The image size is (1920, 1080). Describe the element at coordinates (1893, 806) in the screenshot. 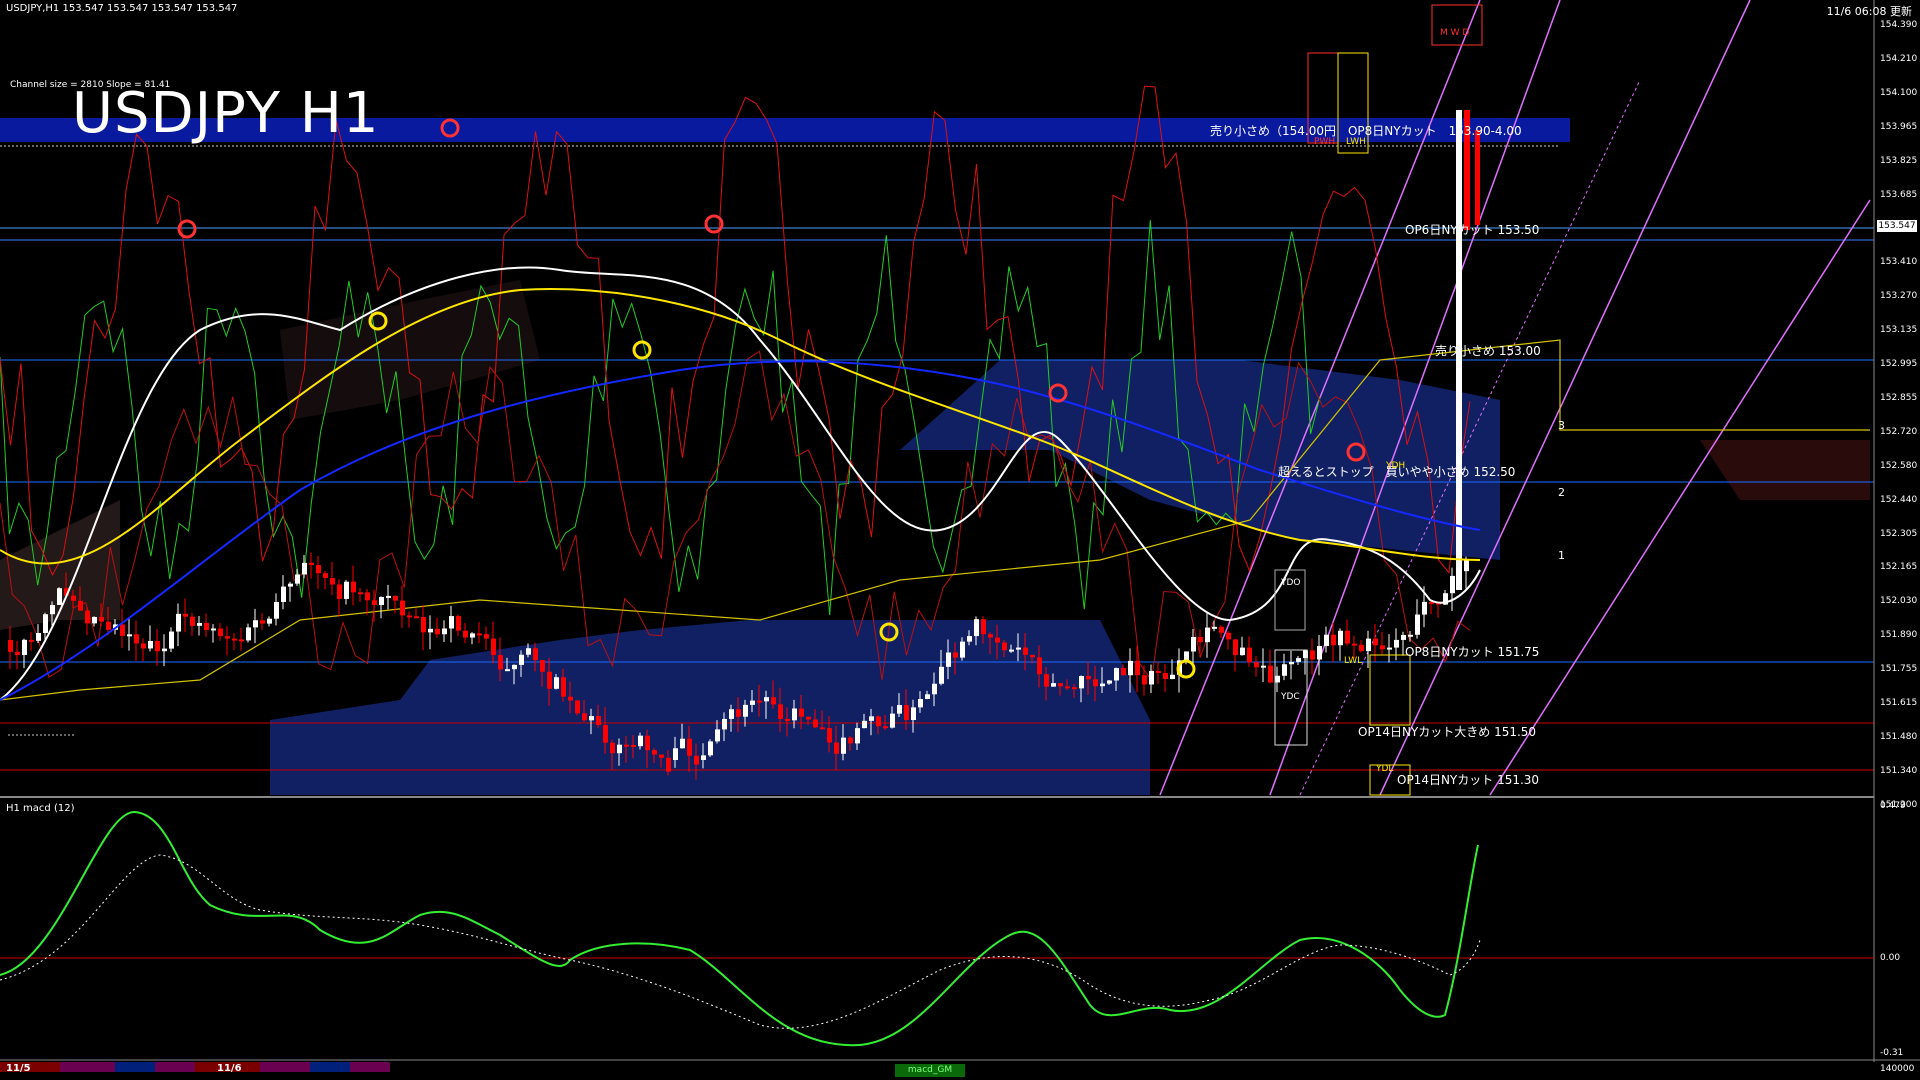

I see `macd-tick-top: 0.479` at that location.